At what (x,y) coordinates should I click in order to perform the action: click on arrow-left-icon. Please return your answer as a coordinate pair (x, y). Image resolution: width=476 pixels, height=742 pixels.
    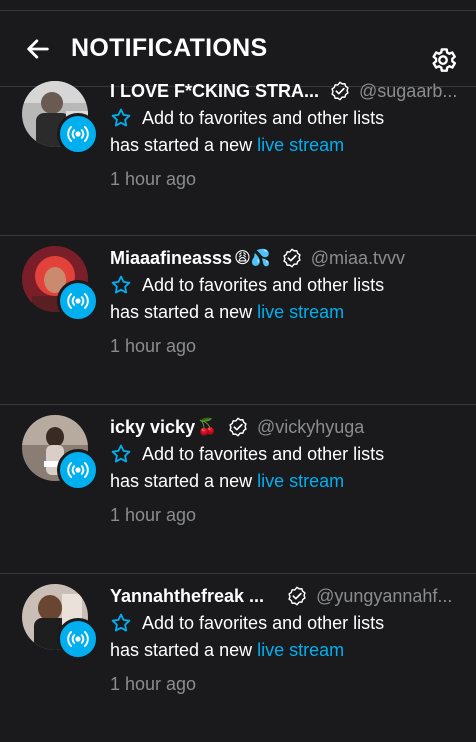
    Looking at the image, I should click on (38, 49).